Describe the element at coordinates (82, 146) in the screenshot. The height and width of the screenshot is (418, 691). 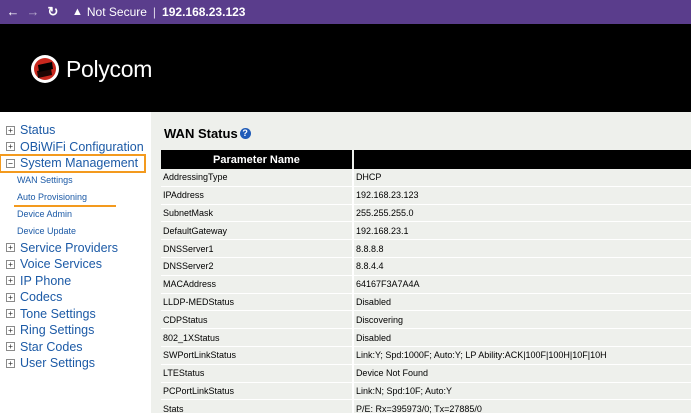
I see `sidebar-item-label: OBiWiFi Configuration` at that location.